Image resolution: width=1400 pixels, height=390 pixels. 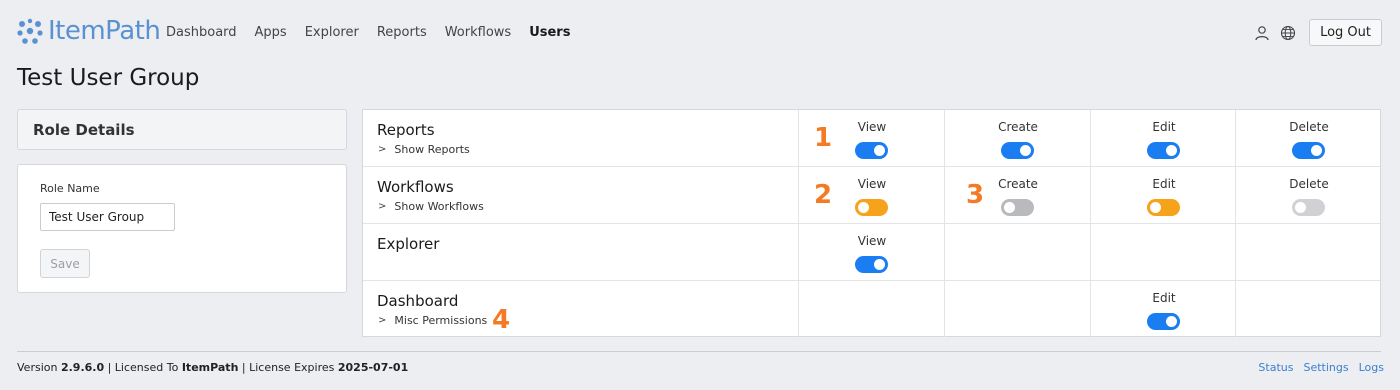 I want to click on role-name-input, so click(x=107, y=217).